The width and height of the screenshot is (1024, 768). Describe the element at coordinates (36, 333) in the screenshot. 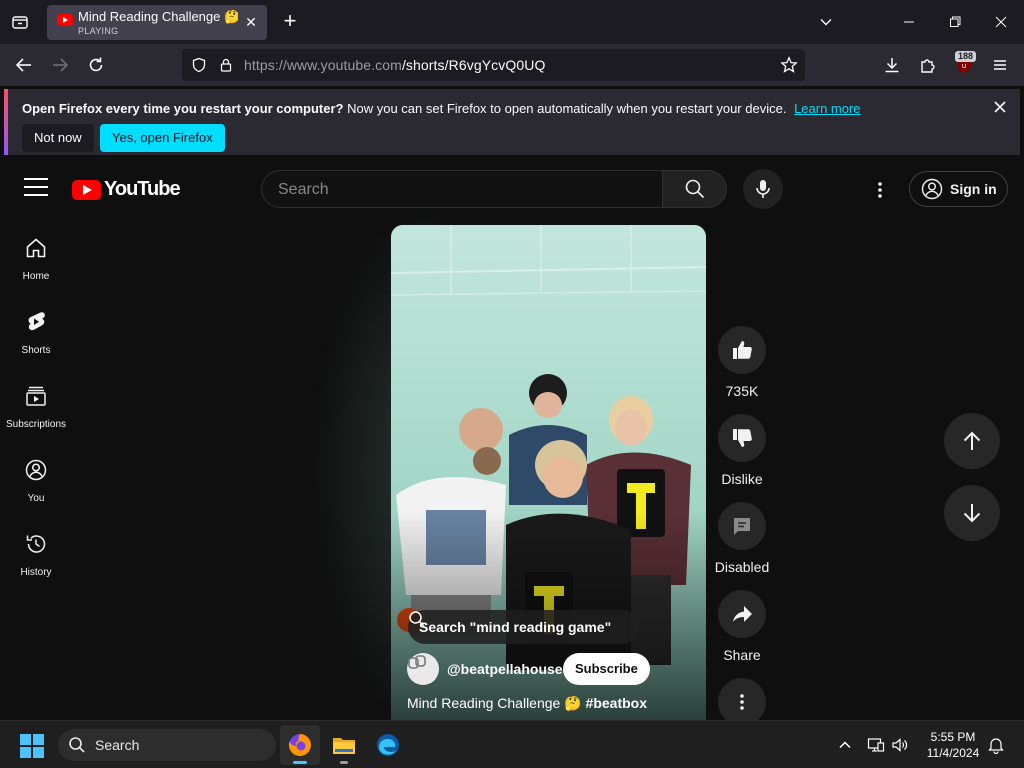

I see `guide-item-shorts: Shorts` at that location.